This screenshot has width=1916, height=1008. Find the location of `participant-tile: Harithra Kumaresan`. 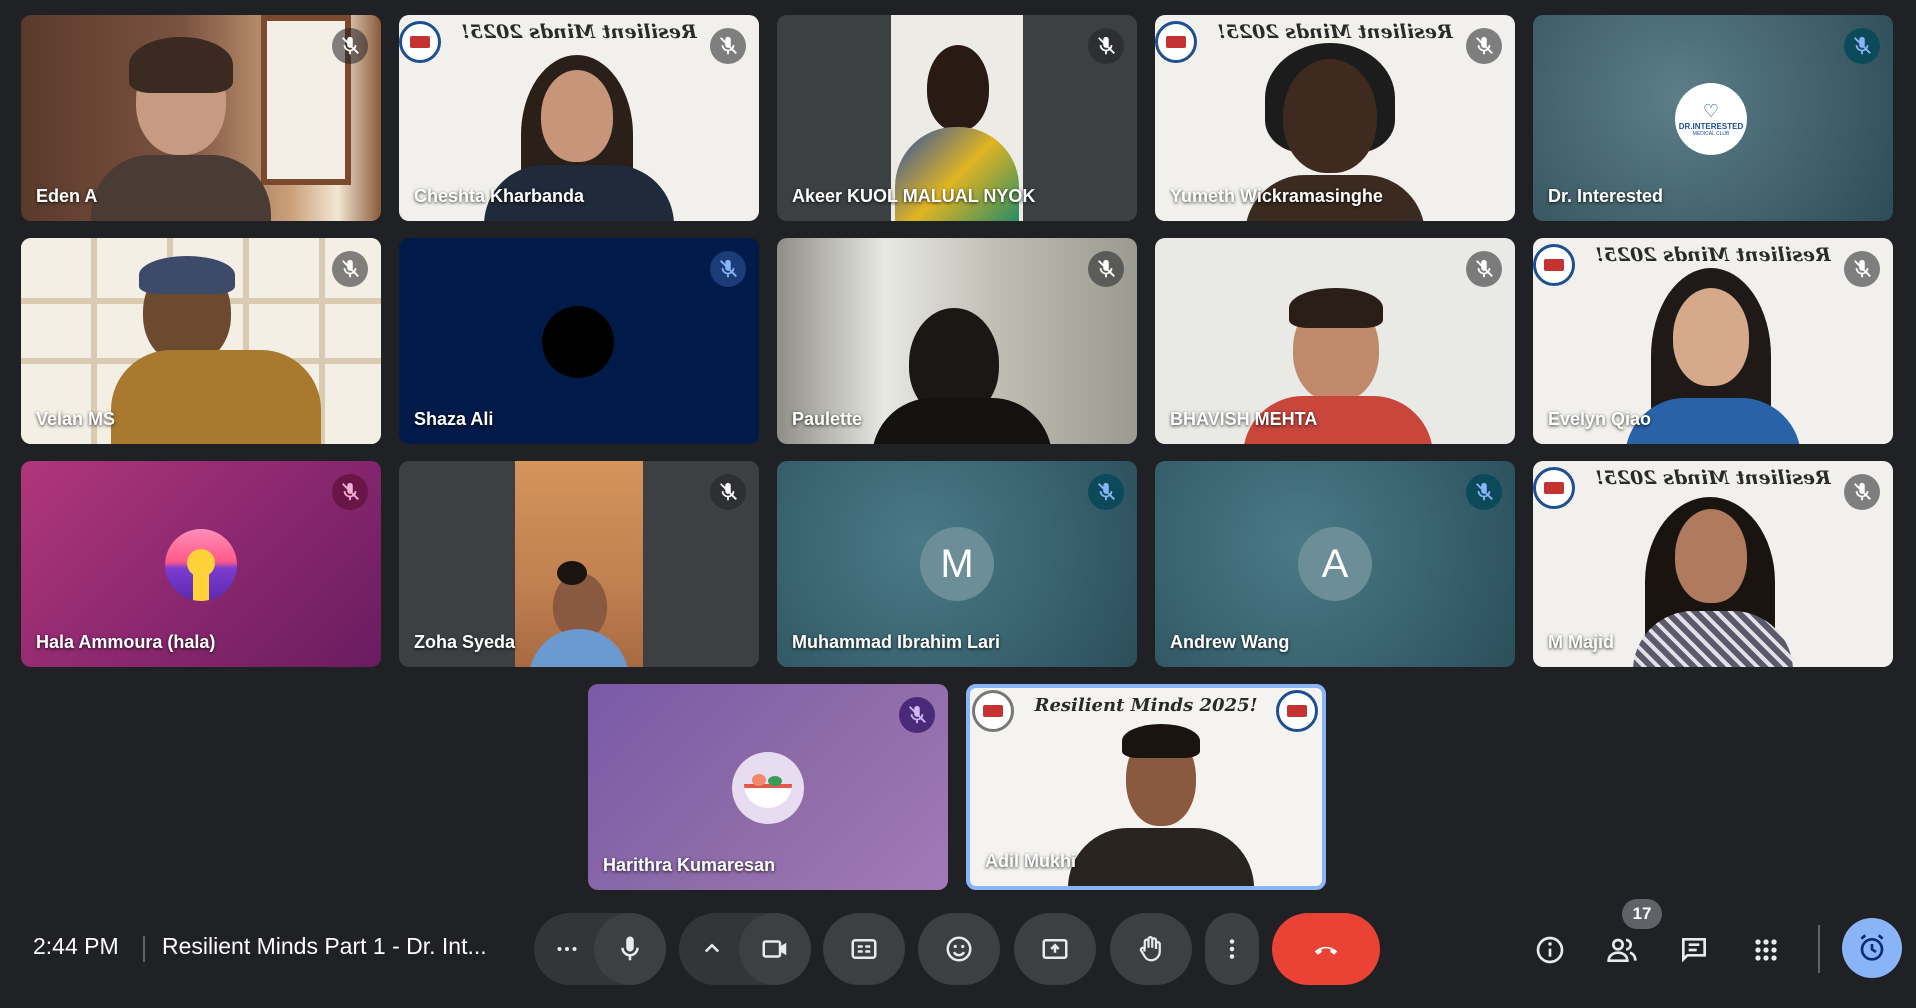

participant-tile: Harithra Kumaresan is located at coordinates (768, 787).